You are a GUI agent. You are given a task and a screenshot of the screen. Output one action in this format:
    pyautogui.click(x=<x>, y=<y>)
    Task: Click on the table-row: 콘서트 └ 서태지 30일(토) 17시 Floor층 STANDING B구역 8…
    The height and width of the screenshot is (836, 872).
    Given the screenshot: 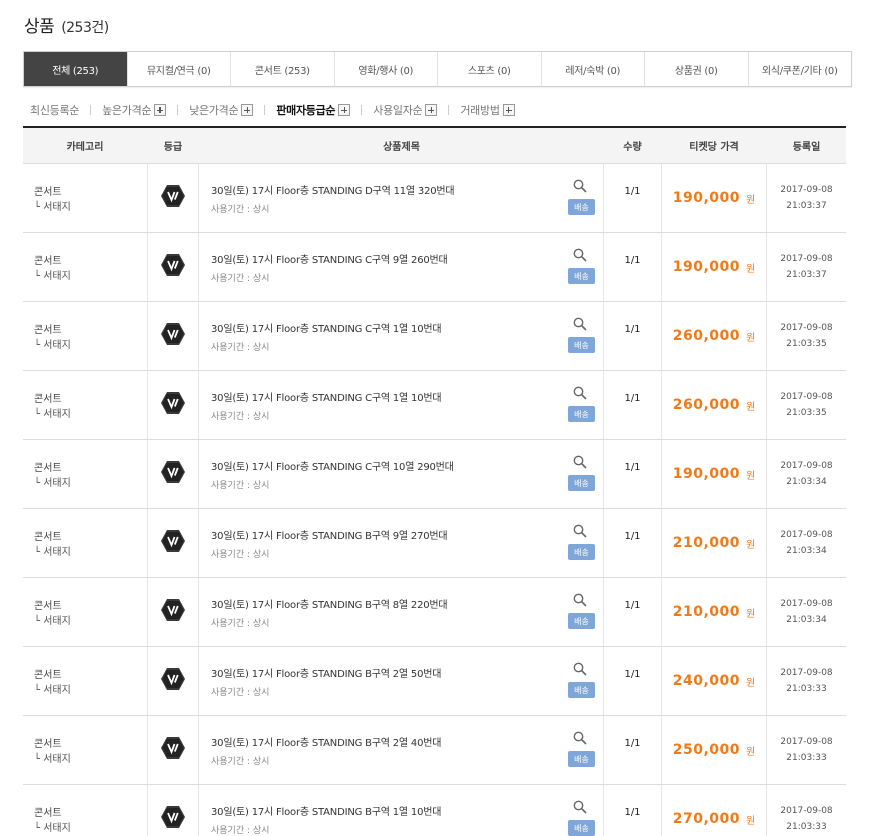 What is the action you would take?
    pyautogui.click(x=434, y=612)
    